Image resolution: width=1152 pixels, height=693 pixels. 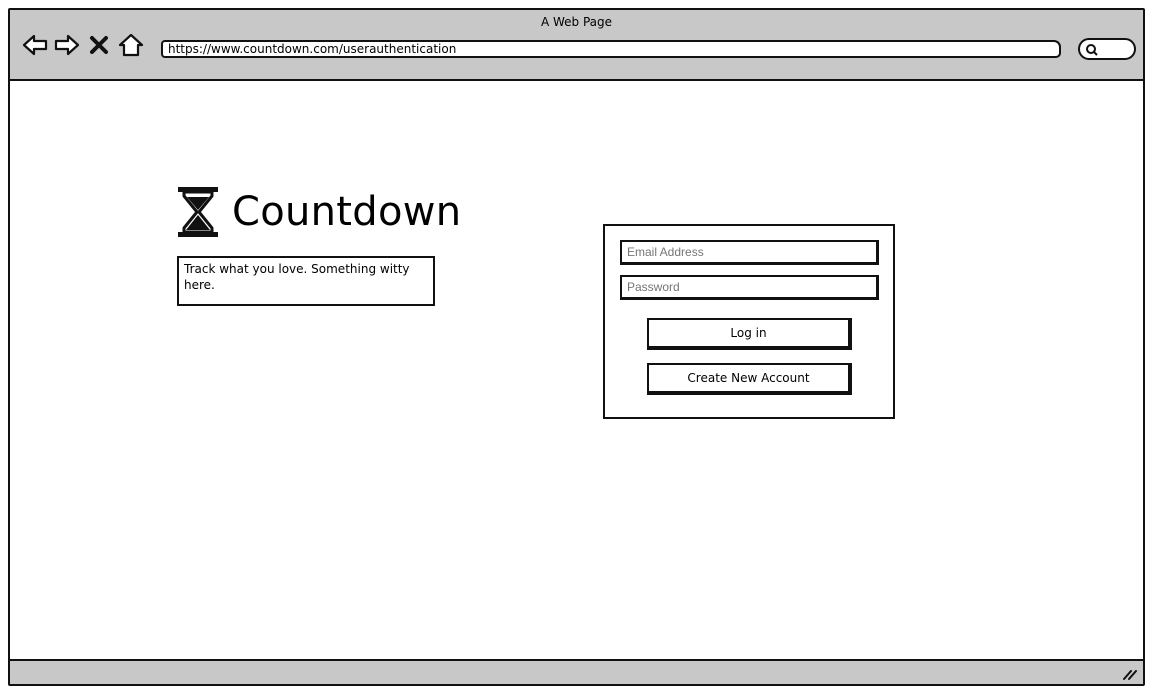 What do you see at coordinates (35, 45) in the screenshot?
I see `back-arrow-icon` at bounding box center [35, 45].